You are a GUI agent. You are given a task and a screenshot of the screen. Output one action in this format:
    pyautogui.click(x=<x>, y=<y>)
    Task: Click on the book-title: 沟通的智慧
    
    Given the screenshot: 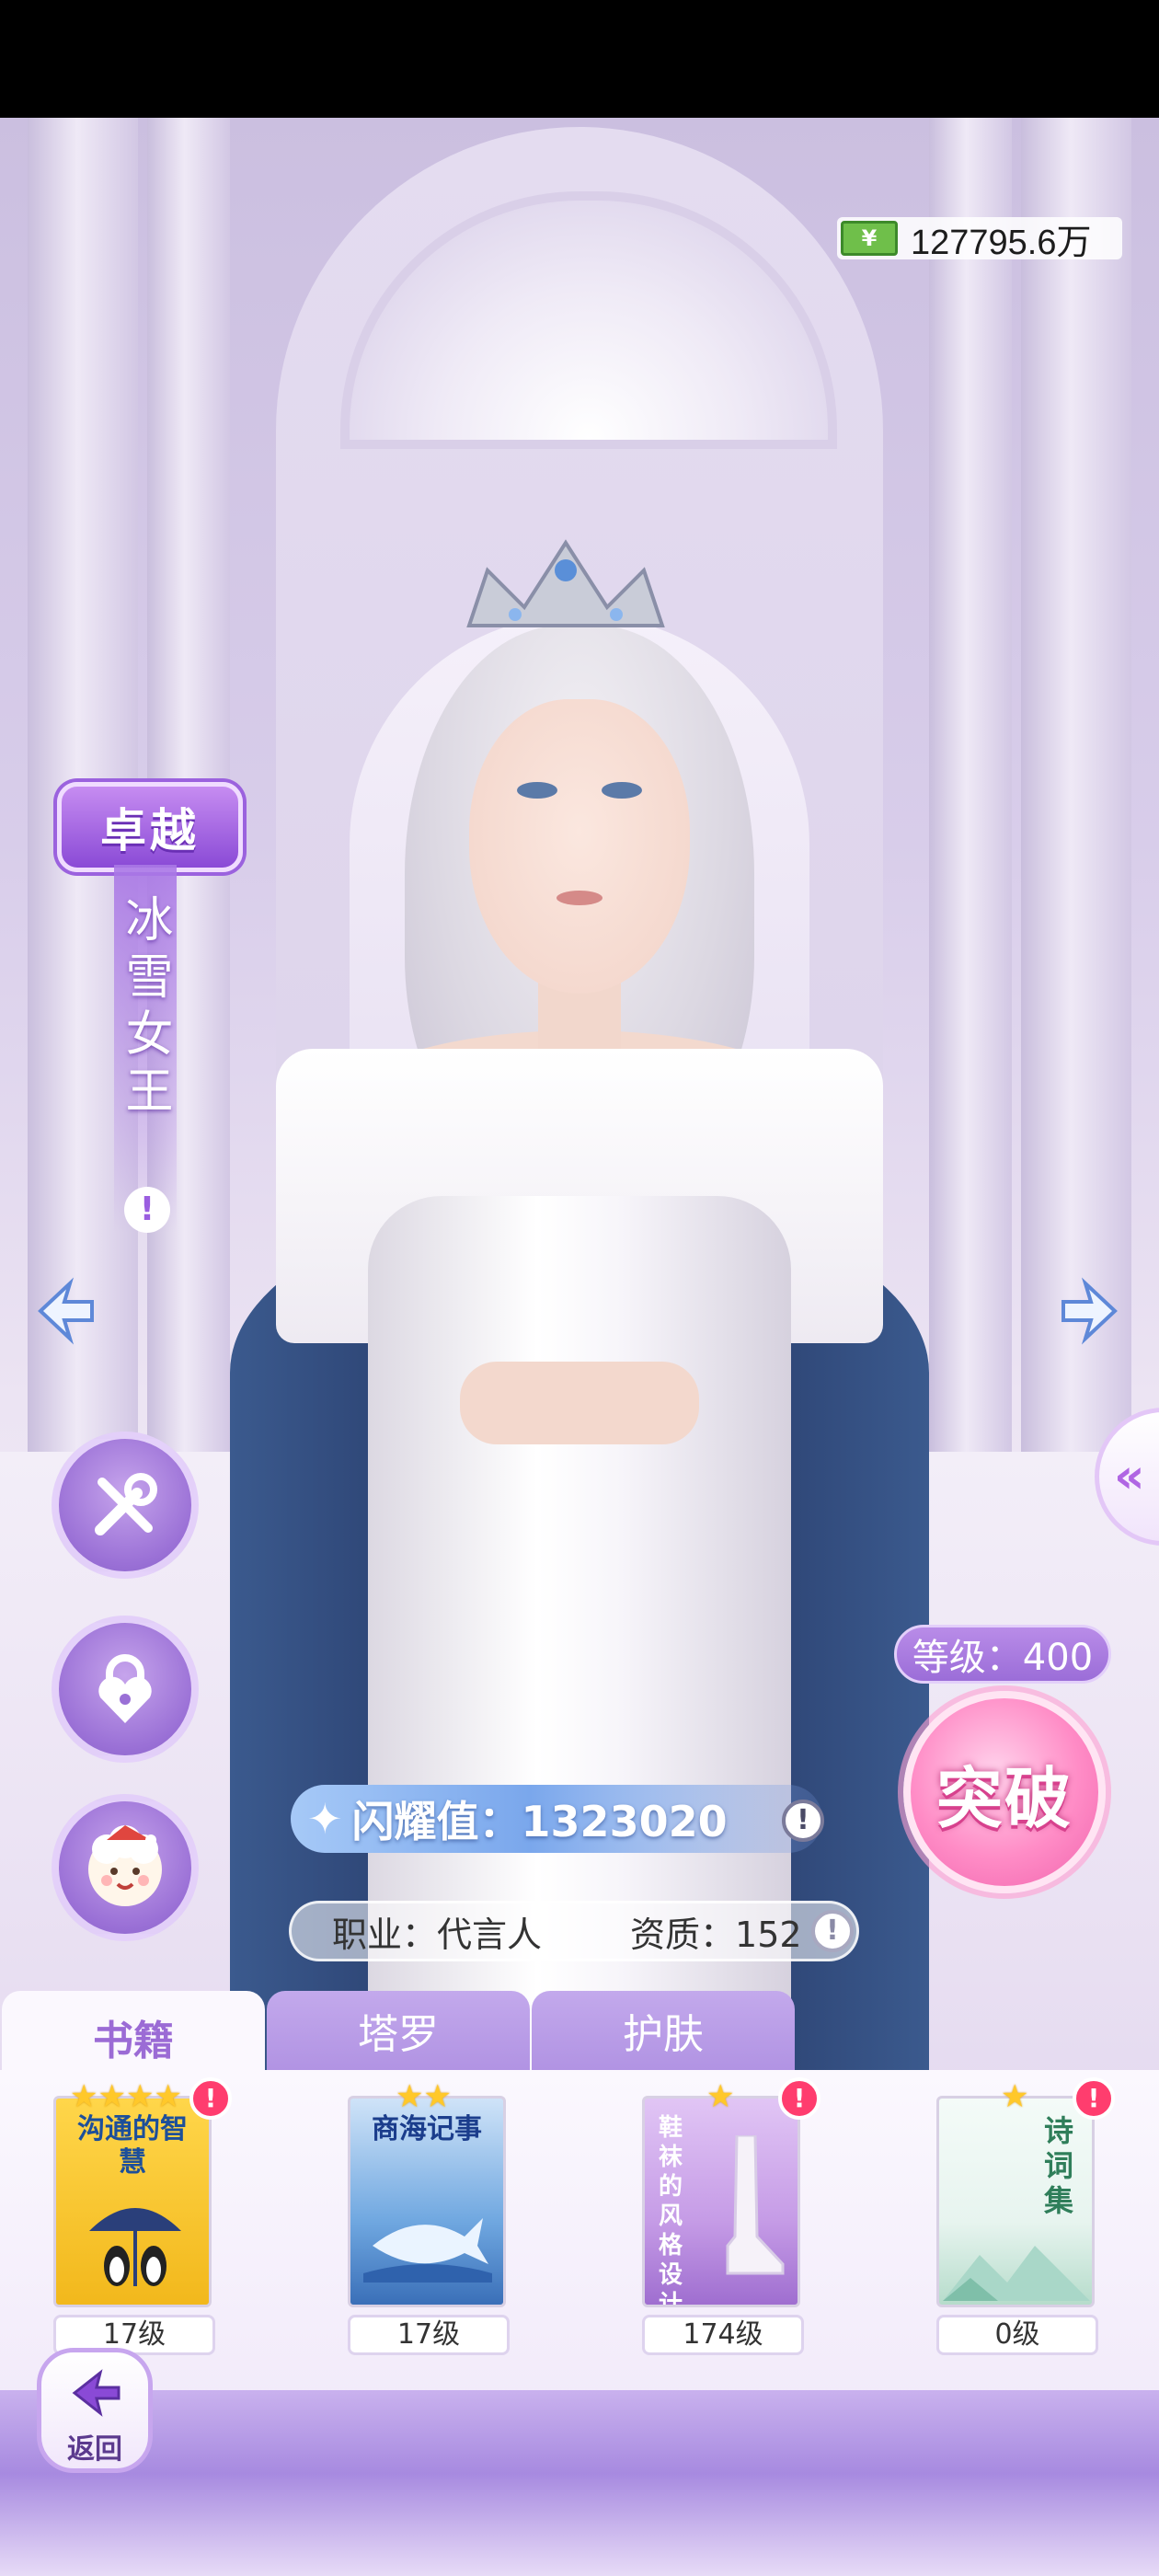 What is the action you would take?
    pyautogui.click(x=132, y=2146)
    